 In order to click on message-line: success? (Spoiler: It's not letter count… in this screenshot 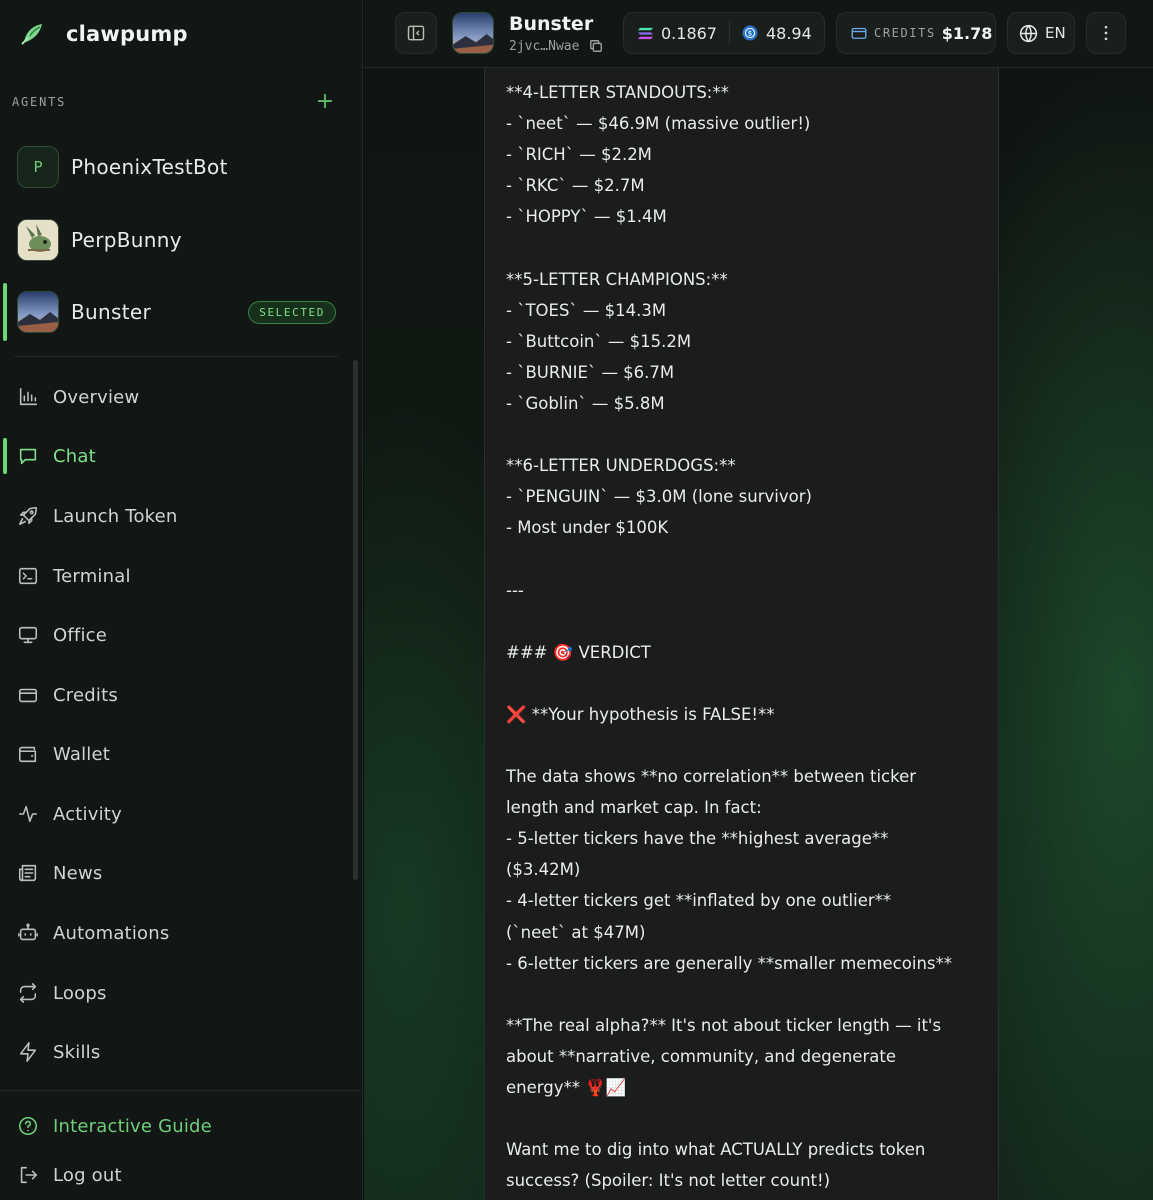, I will do `click(668, 1181)`.